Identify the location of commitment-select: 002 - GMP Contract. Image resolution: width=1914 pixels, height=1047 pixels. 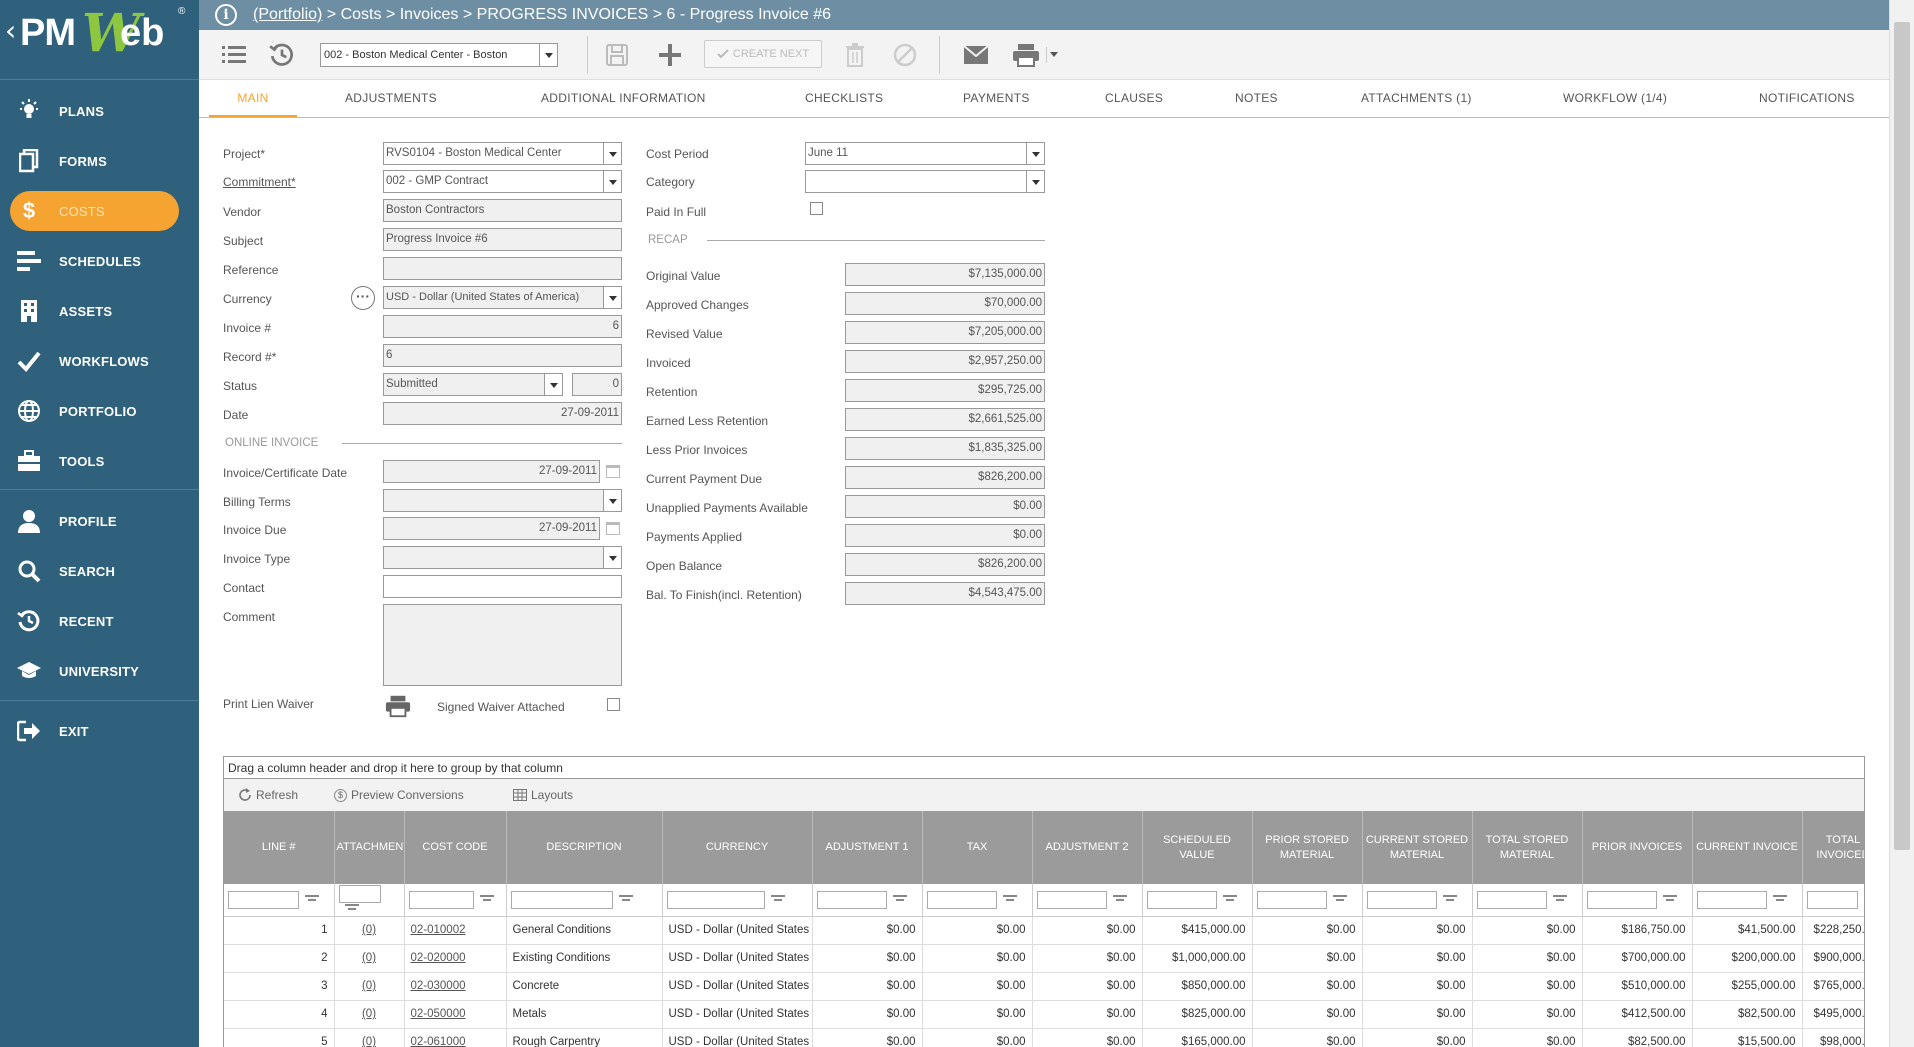
(502, 181).